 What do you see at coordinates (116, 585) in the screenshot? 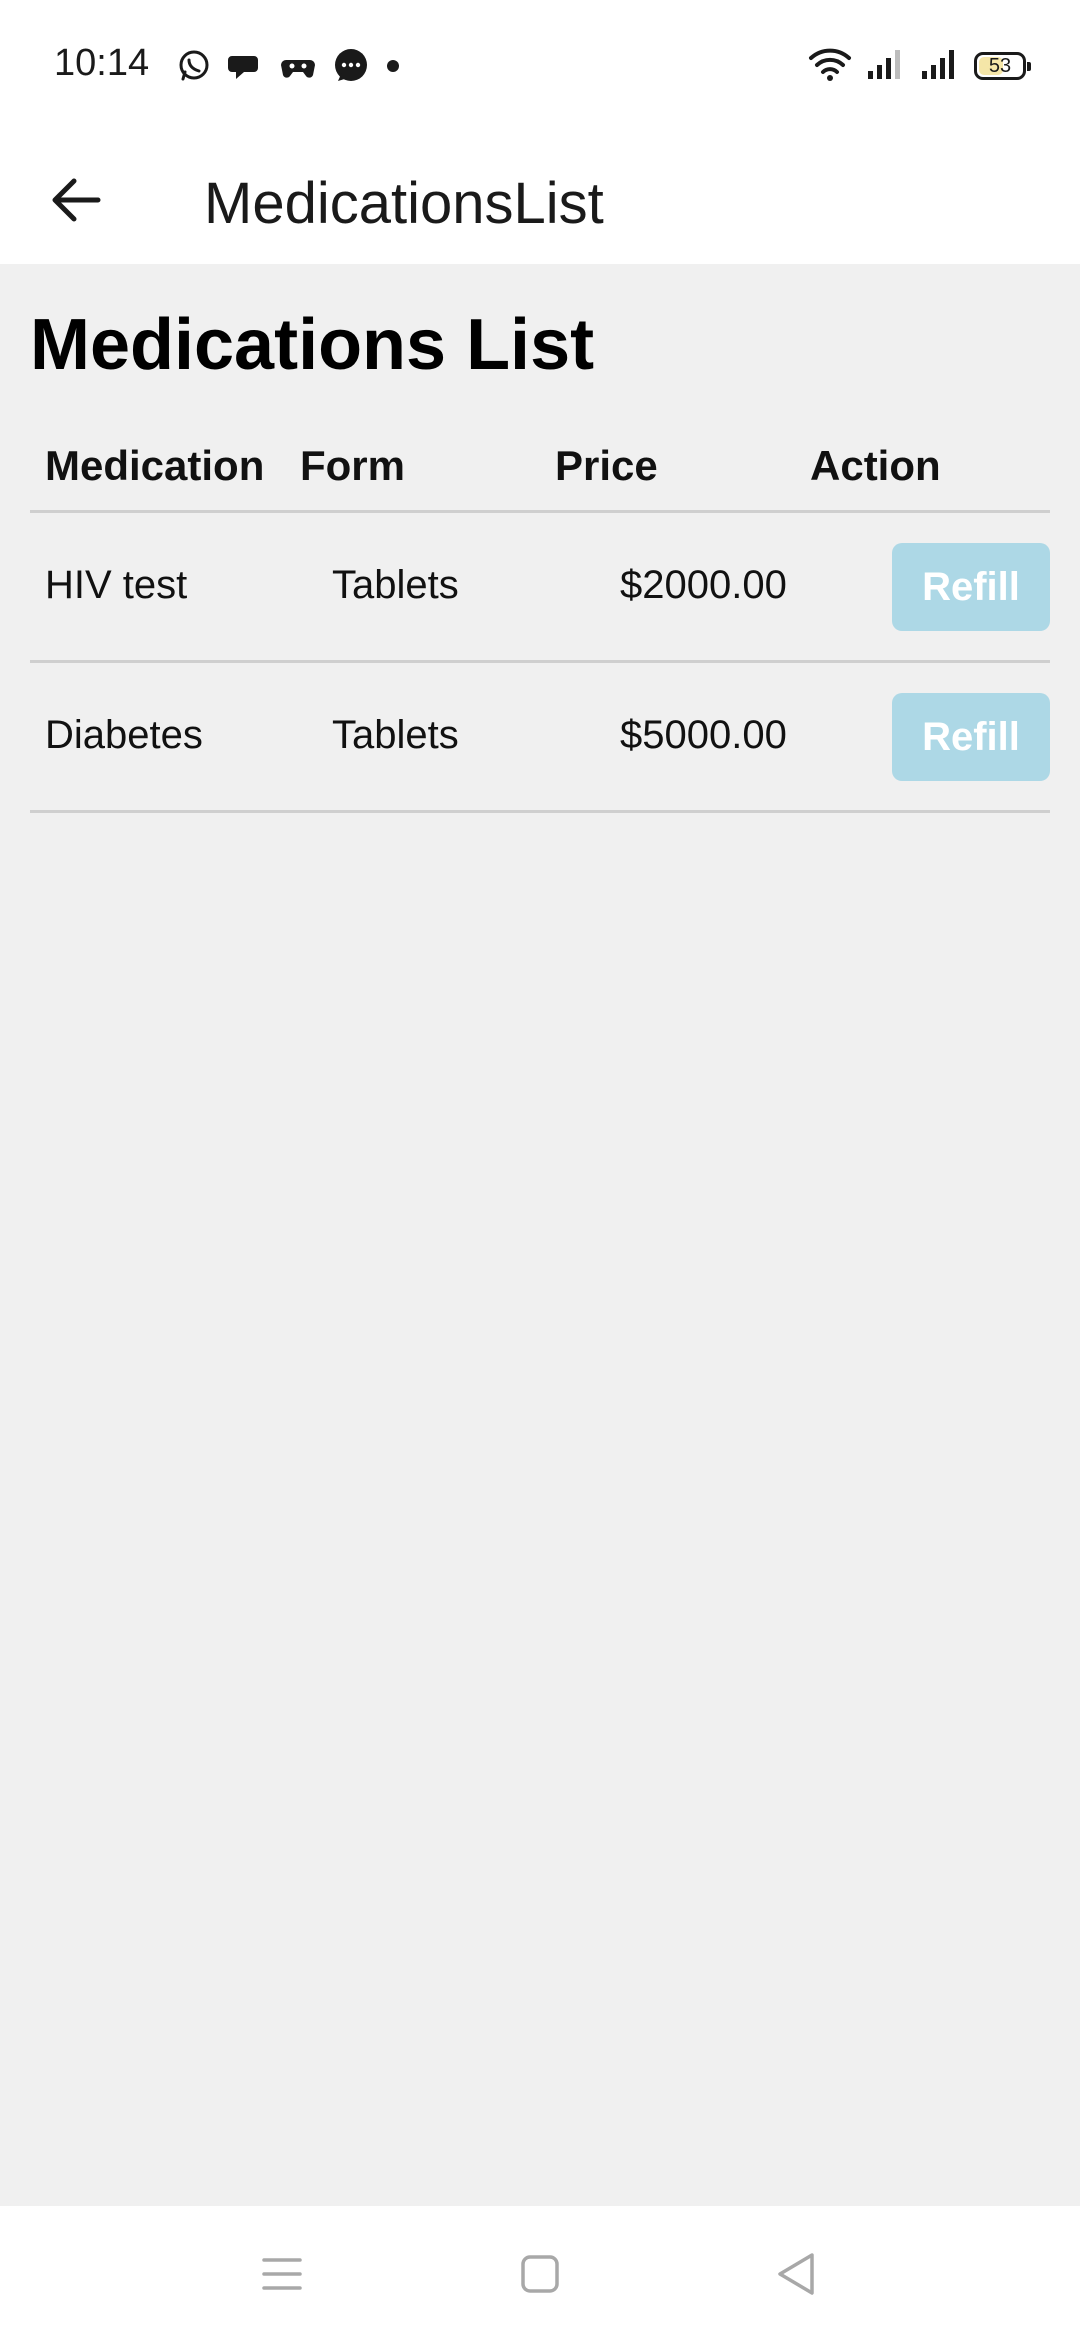
I see `medication-name: HIV test` at bounding box center [116, 585].